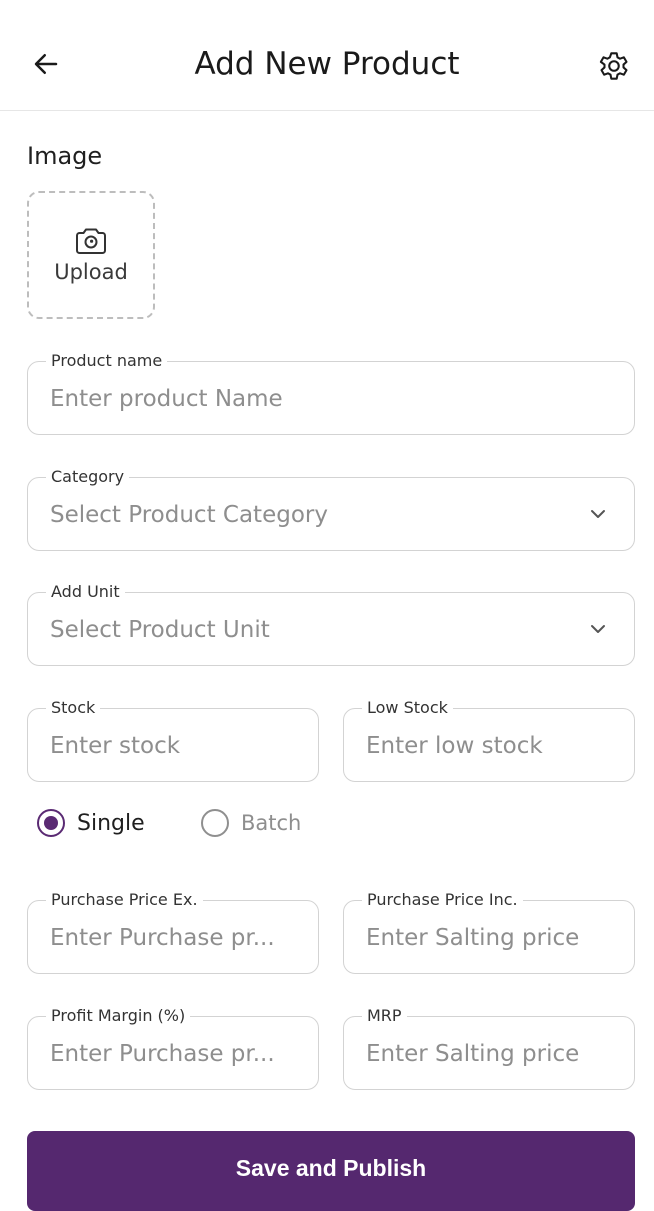  I want to click on app-bar: Add New Product, so click(327, 55).